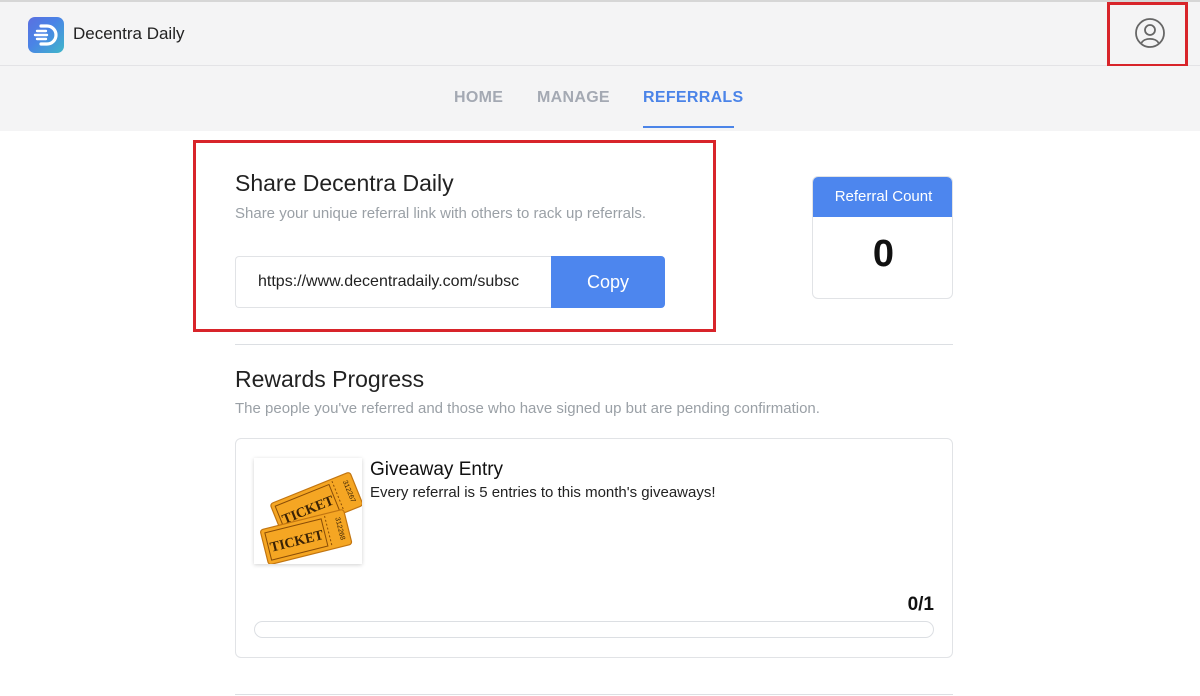 The width and height of the screenshot is (1200, 696). I want to click on copy-button: Copy, so click(608, 282).